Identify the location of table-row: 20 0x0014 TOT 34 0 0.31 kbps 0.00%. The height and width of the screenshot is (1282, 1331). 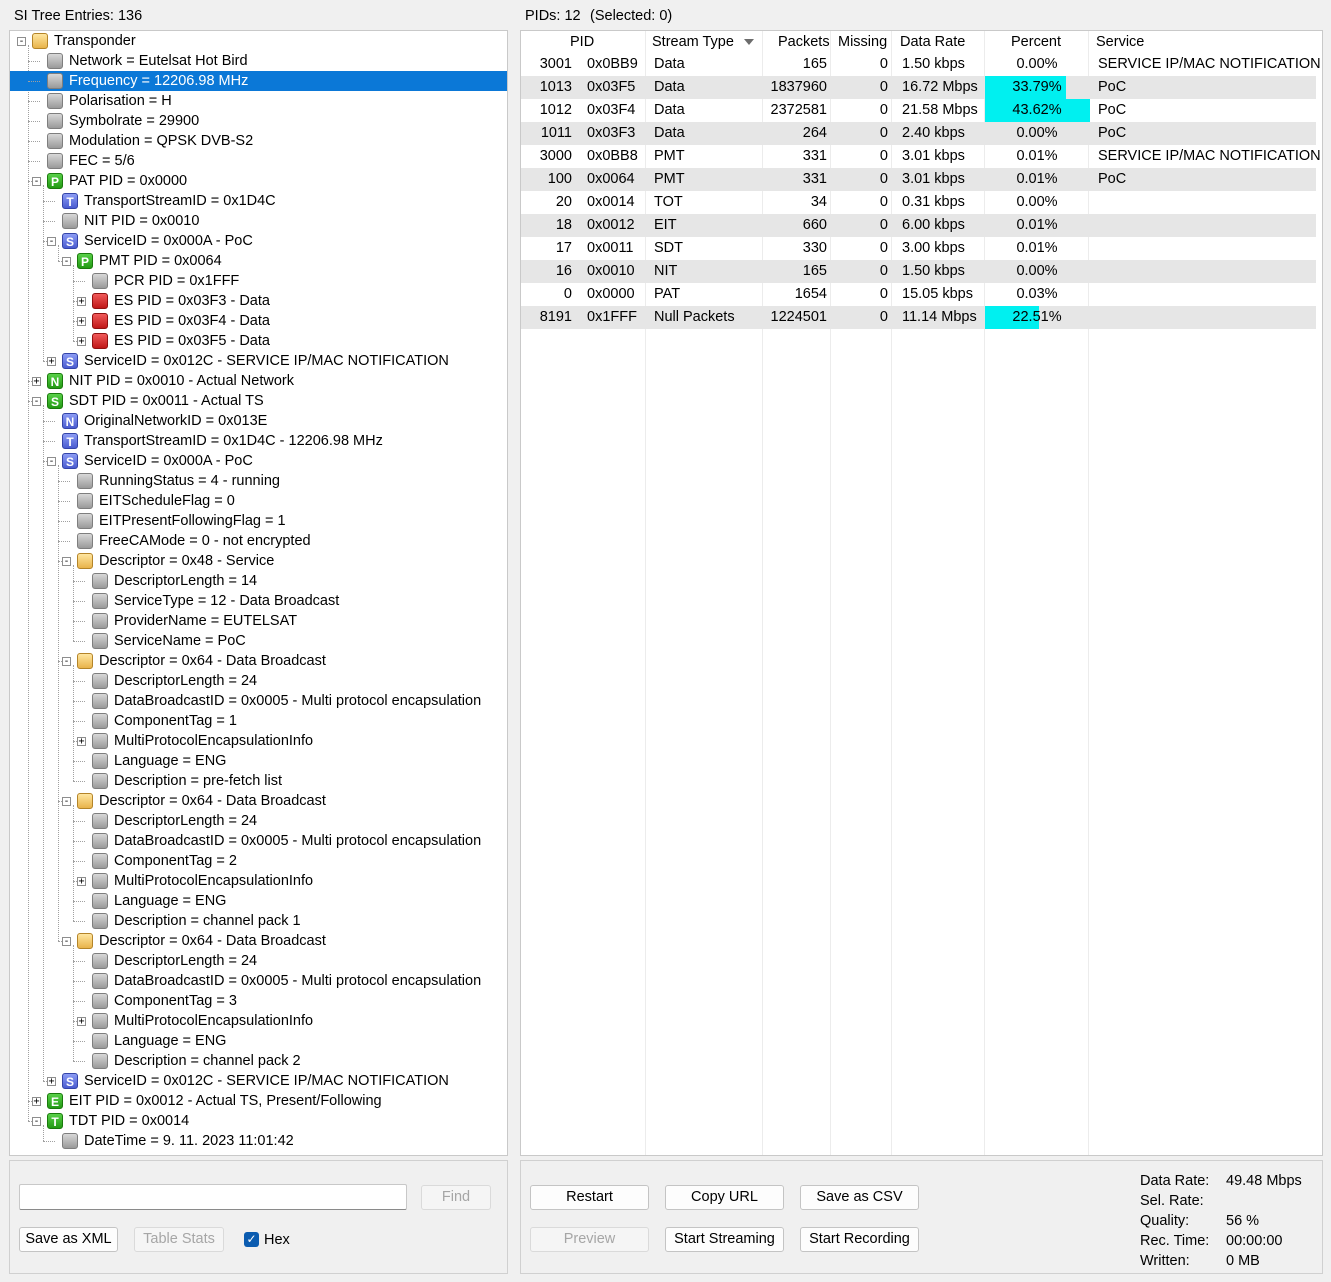
(918, 202).